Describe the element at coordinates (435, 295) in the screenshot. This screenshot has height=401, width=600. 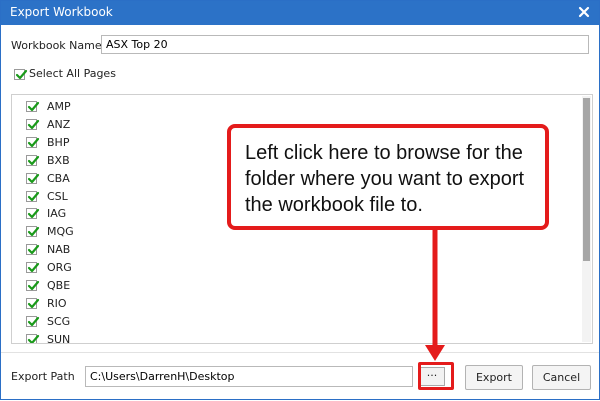
I see `annotation-arrow-icon` at that location.